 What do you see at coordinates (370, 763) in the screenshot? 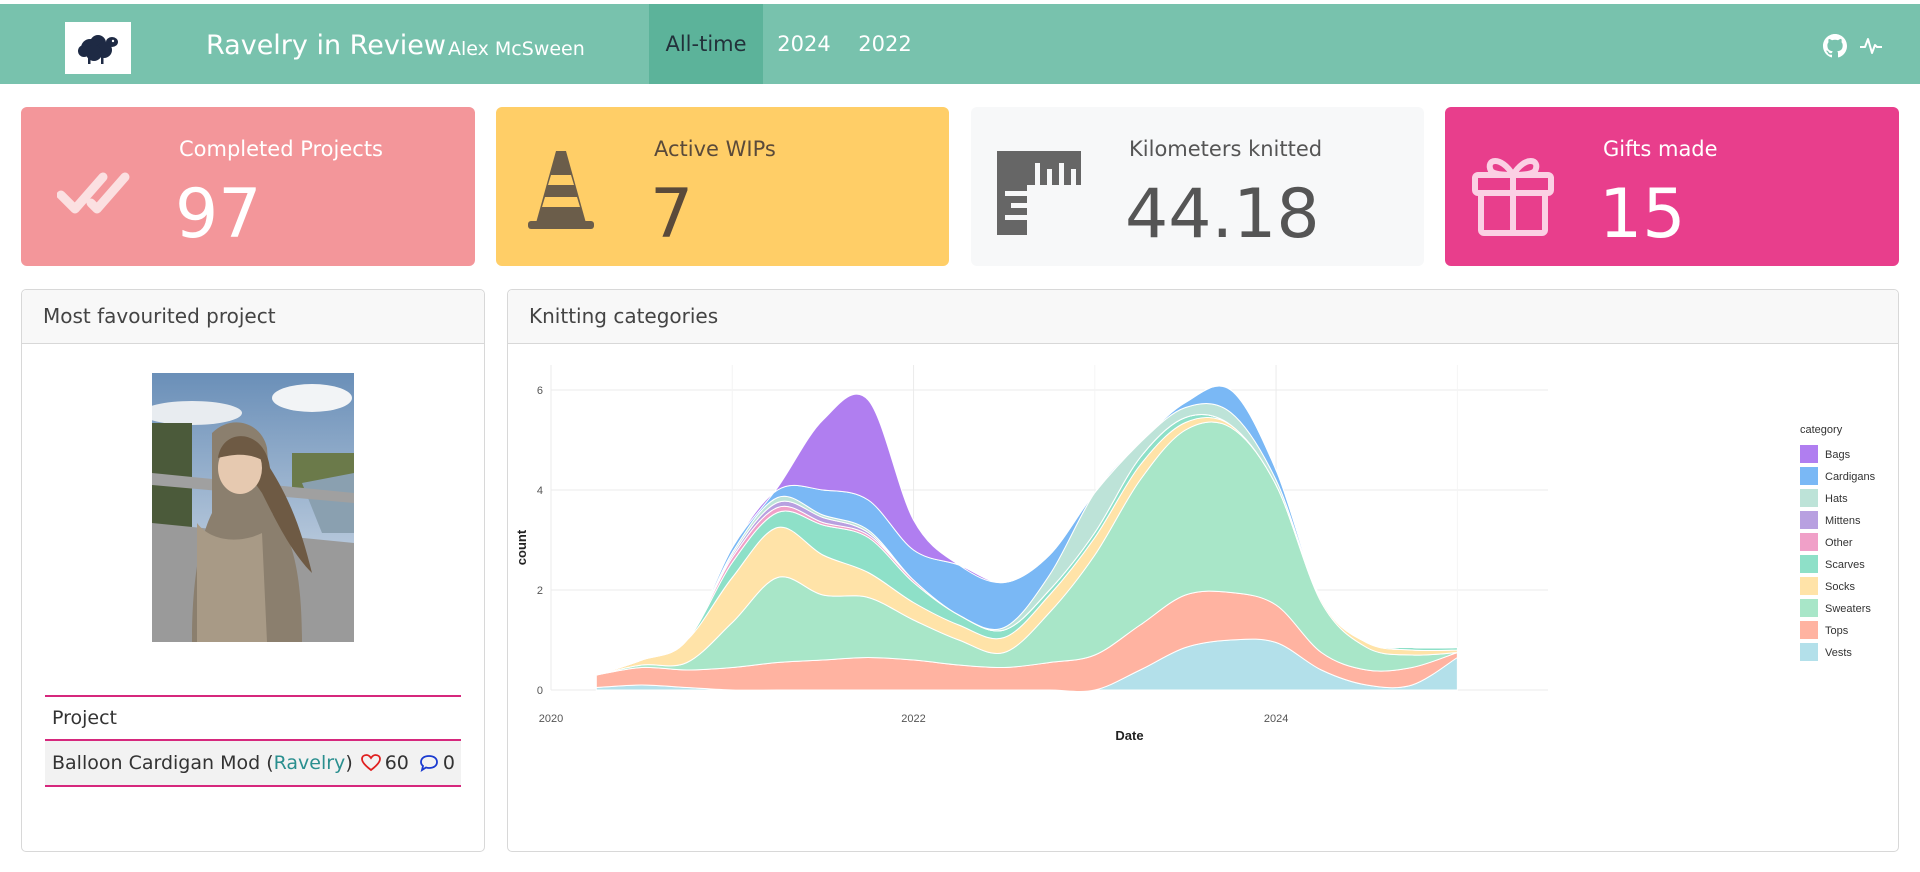
I see `heart-icon` at bounding box center [370, 763].